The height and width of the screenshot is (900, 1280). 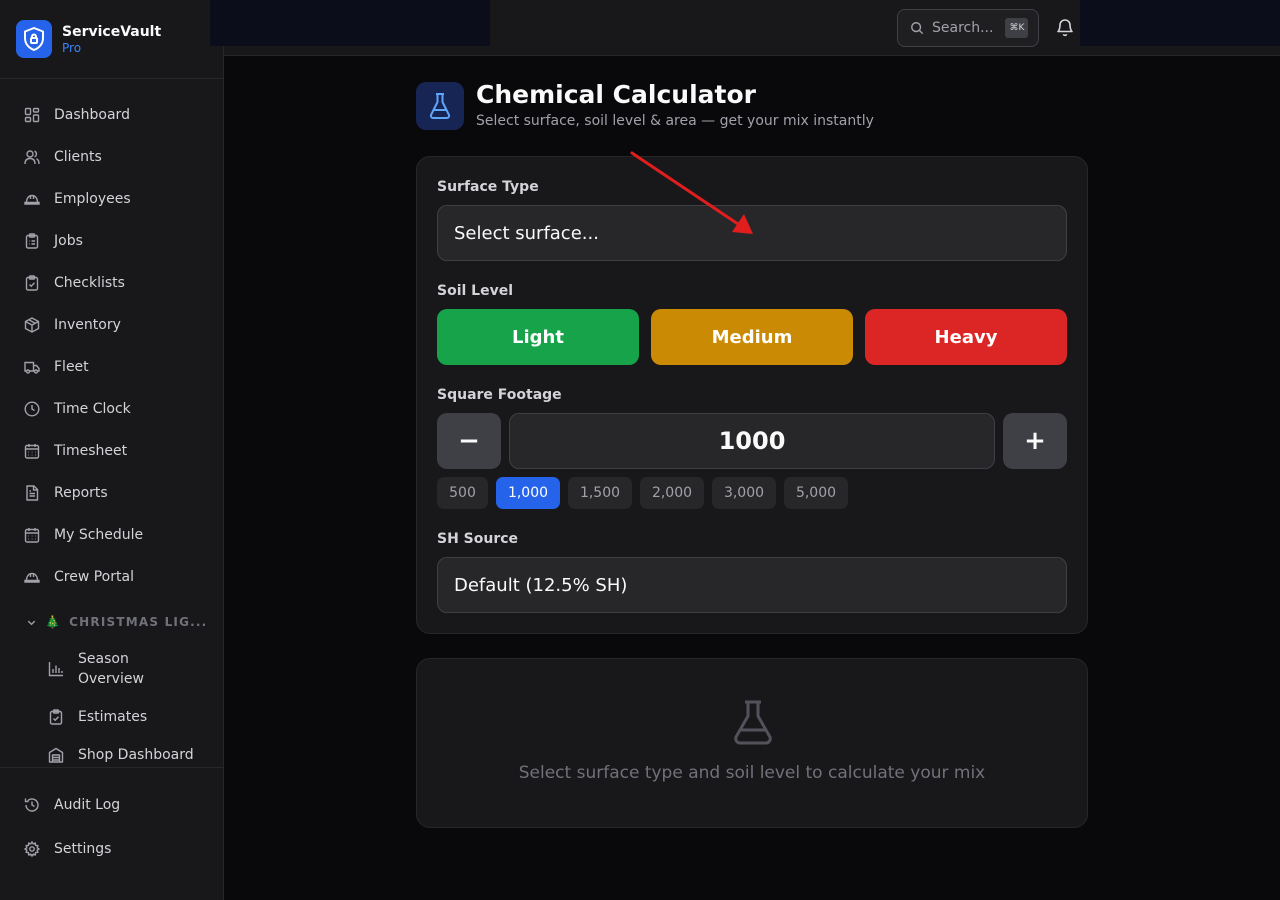 What do you see at coordinates (752, 441) in the screenshot?
I see `square-footage-input: 1000` at bounding box center [752, 441].